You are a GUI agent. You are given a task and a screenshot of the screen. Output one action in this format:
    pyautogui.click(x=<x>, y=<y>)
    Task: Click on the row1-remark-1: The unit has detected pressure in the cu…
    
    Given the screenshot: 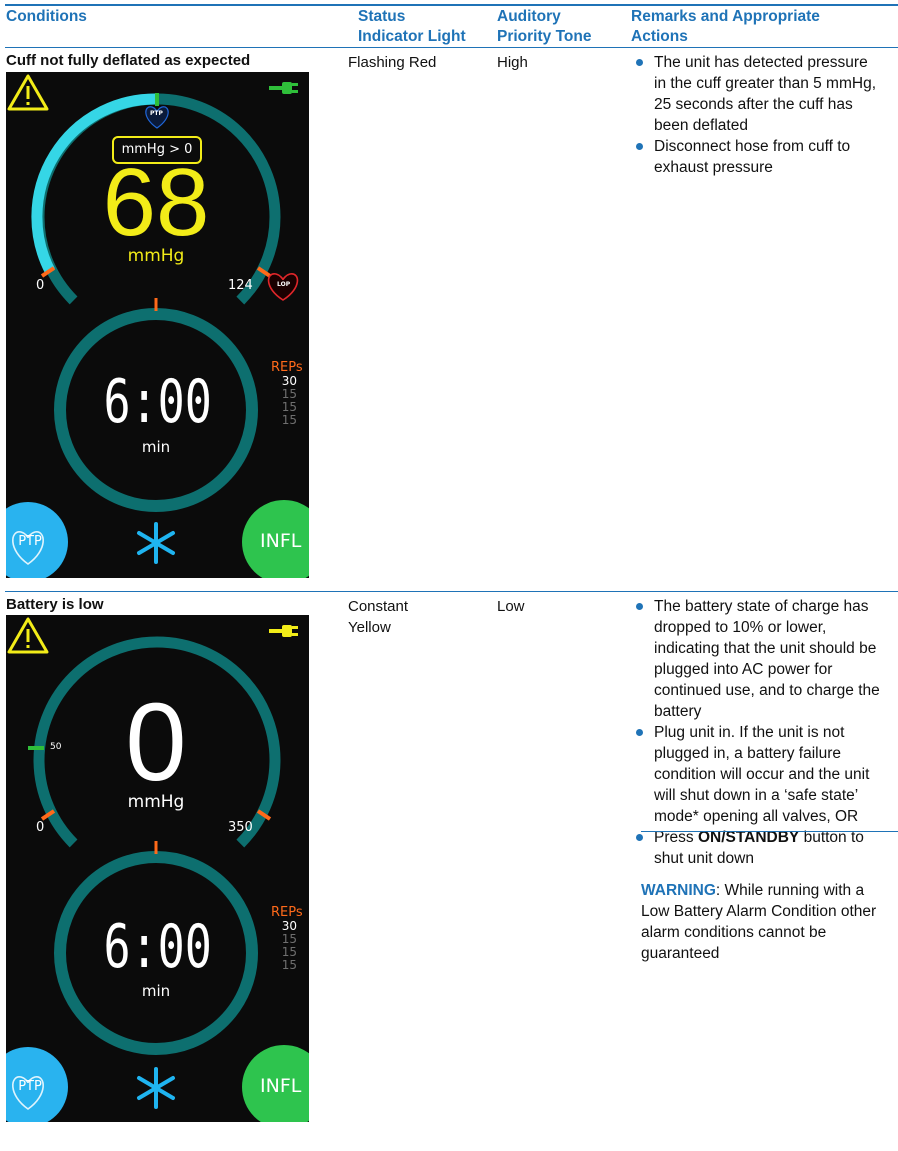 What is the action you would take?
    pyautogui.click(x=757, y=94)
    